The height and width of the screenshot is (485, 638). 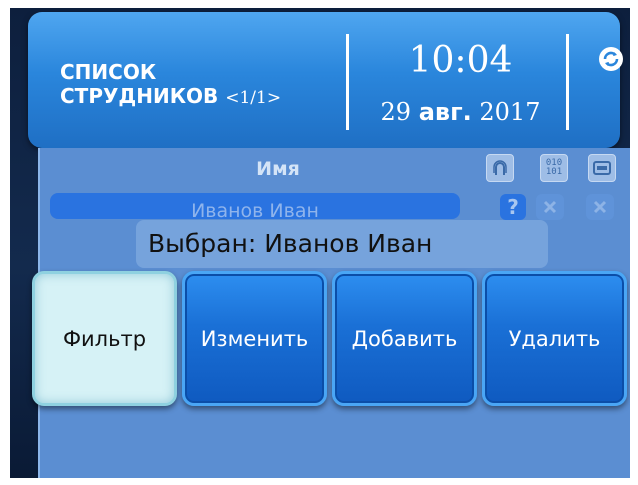 I want to click on filter-button: Фильтр, so click(x=104, y=338).